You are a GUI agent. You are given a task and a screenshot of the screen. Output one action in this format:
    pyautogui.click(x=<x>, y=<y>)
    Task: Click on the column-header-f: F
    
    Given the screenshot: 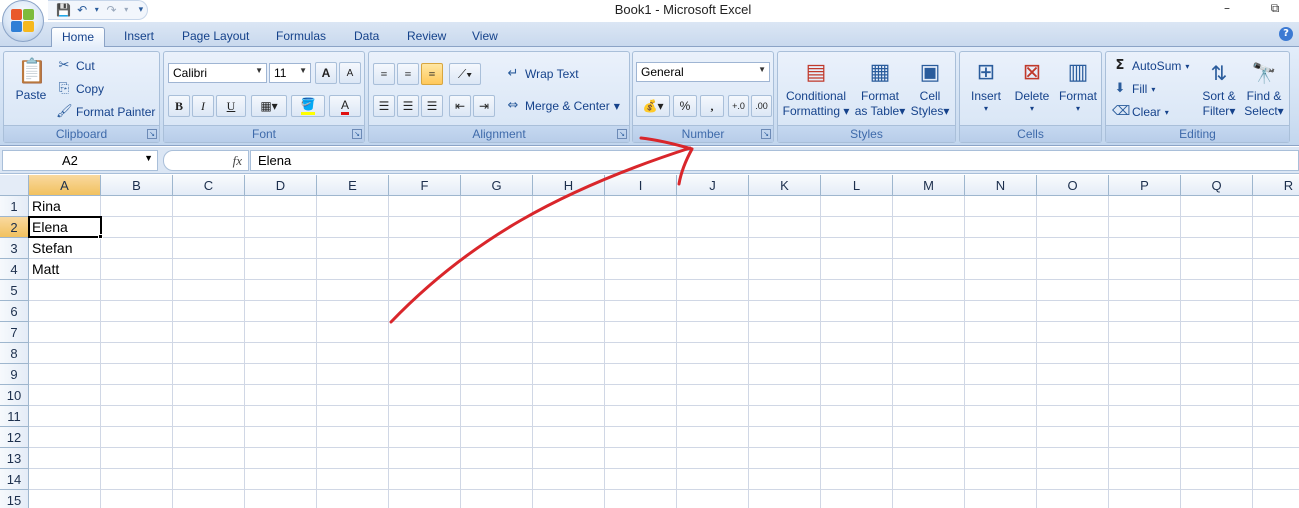 What is the action you would take?
    pyautogui.click(x=425, y=185)
    